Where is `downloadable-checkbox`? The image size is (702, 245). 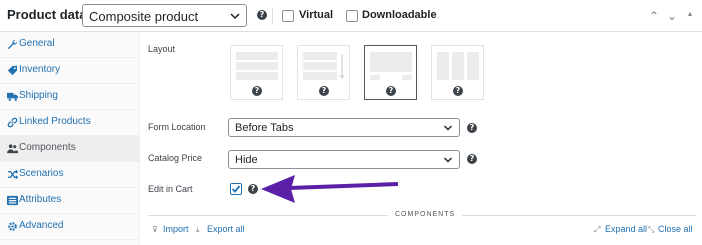
downloadable-checkbox is located at coordinates (352, 16).